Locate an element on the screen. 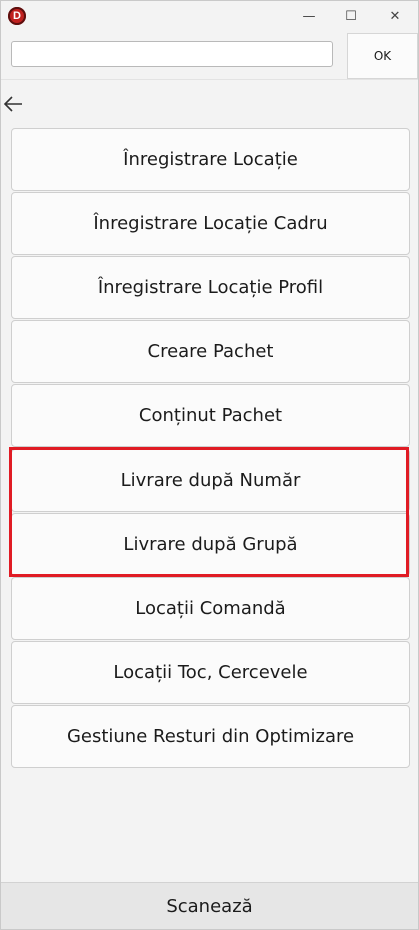 Image resolution: width=419 pixels, height=930 pixels. menu-button-inregistrare-locatie-profil: Înregistrare Locație Profil is located at coordinates (210, 287).